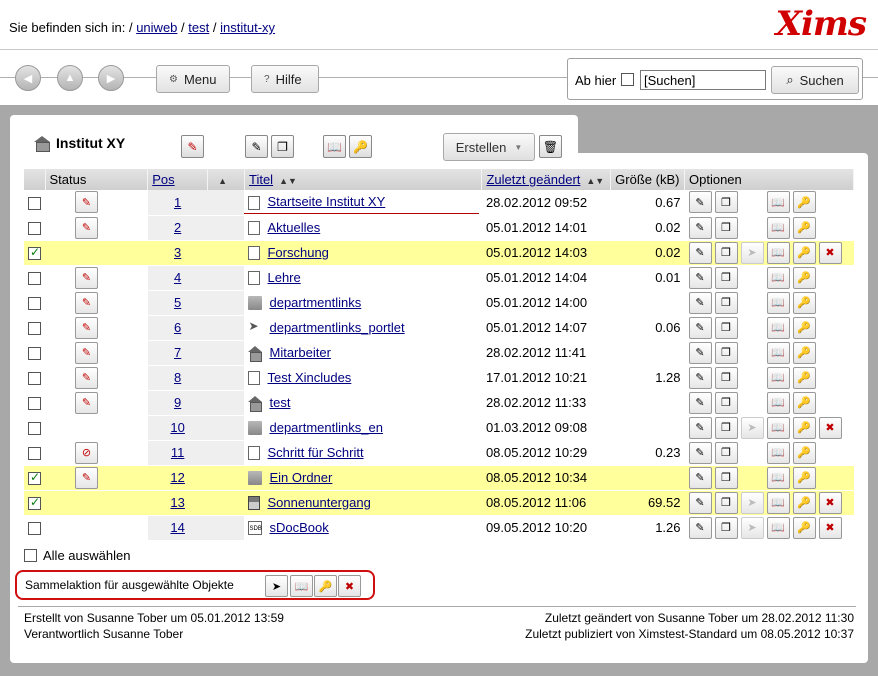 Image resolution: width=878 pixels, height=676 pixels. I want to click on row-title-link: Startseite Institut XY, so click(326, 201).